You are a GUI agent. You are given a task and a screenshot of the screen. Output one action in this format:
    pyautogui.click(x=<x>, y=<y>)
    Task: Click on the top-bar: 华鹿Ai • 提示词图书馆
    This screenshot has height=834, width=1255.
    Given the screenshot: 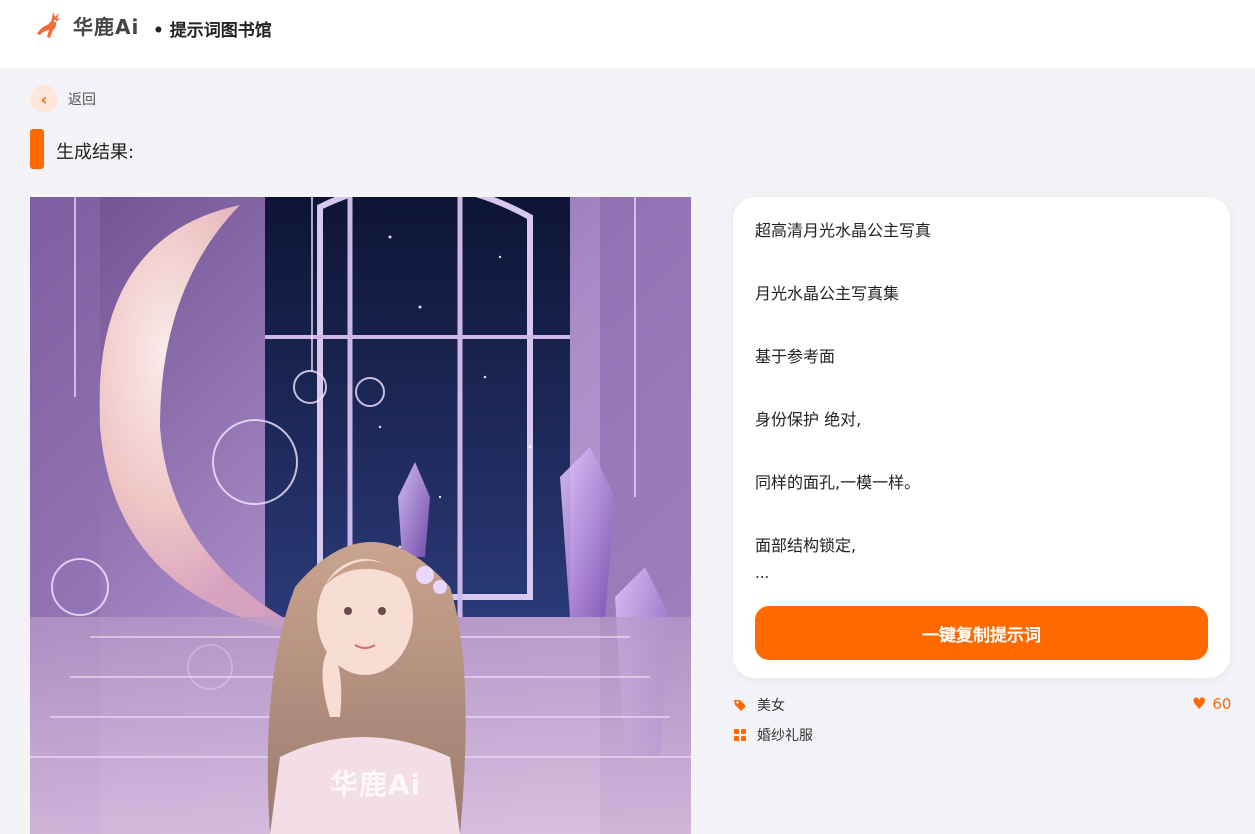 What is the action you would take?
    pyautogui.click(x=627, y=34)
    